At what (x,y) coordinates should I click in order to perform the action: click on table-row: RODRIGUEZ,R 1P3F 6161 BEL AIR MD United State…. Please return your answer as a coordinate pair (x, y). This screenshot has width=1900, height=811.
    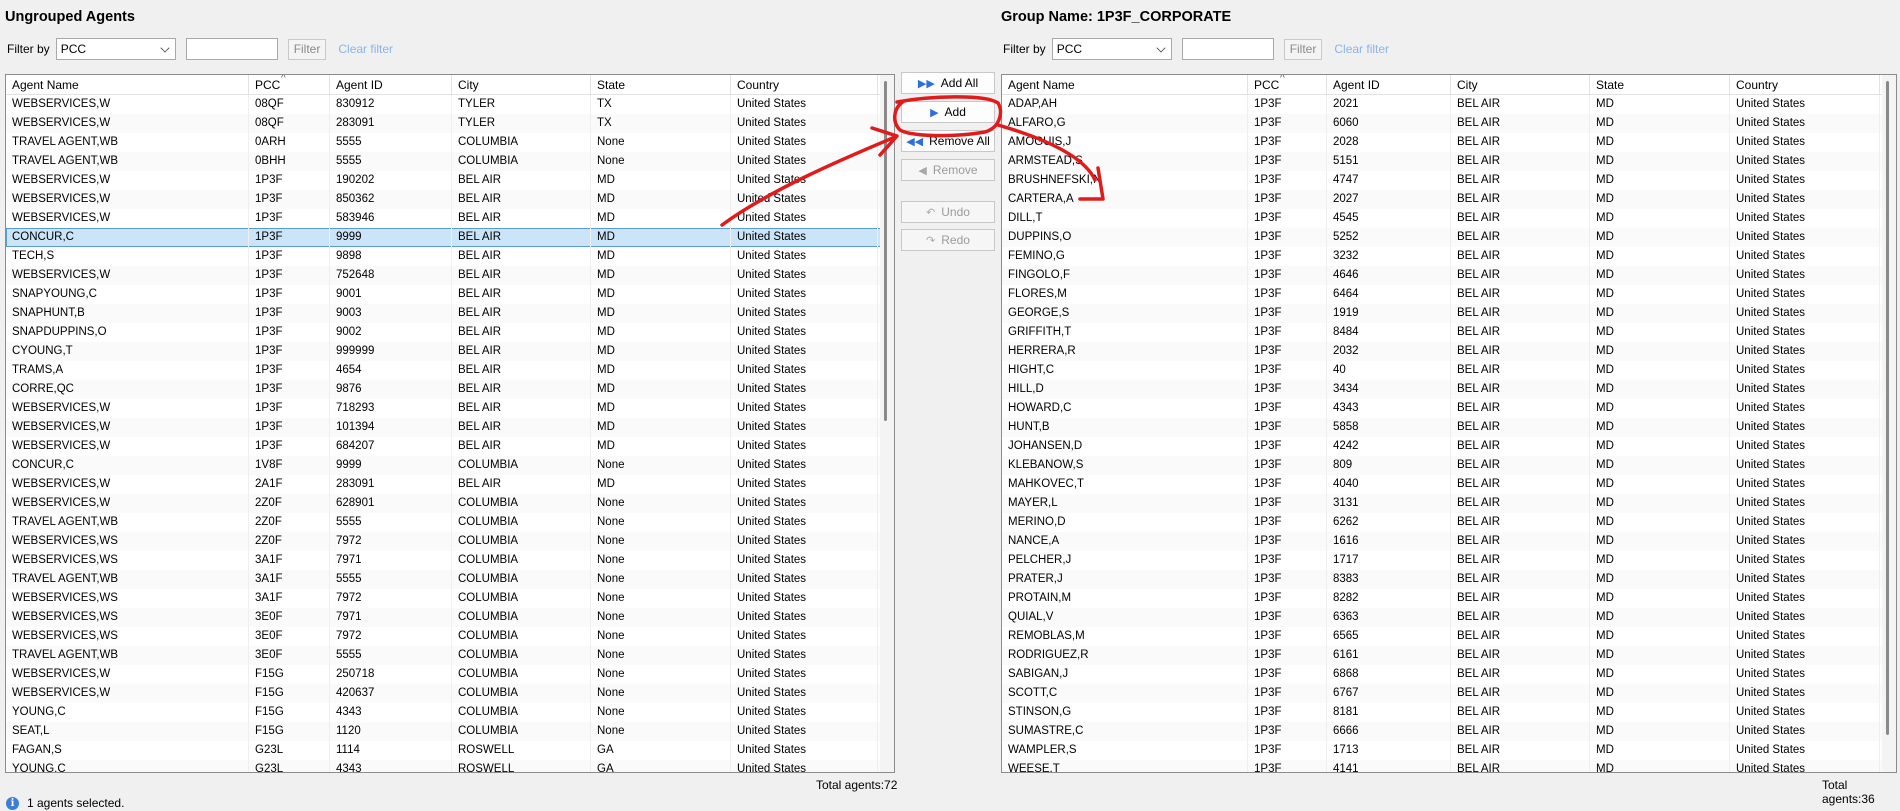
    Looking at the image, I should click on (1449, 655).